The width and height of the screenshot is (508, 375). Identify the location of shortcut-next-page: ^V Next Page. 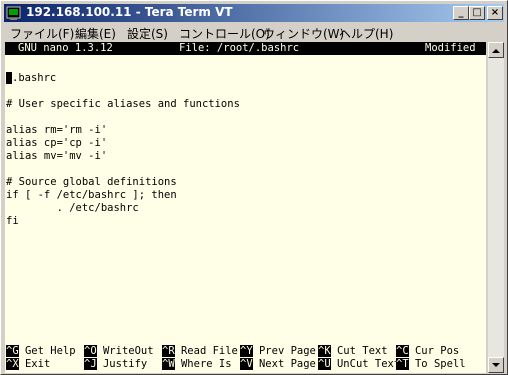
(278, 364).